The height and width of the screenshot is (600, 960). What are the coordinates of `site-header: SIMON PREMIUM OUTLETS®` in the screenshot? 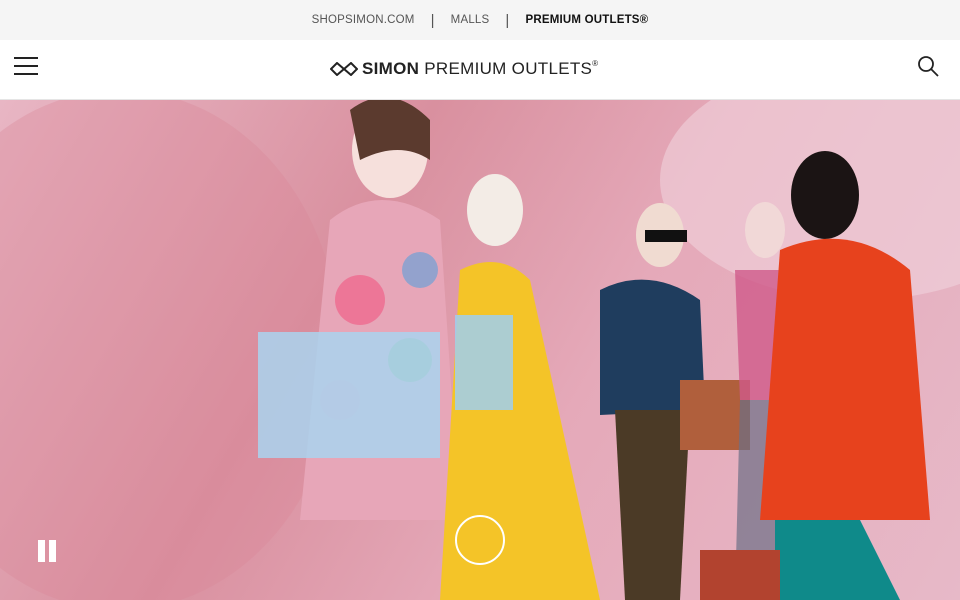 It's located at (480, 70).